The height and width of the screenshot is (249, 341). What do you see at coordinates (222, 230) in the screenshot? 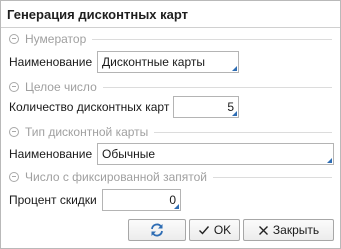
I see `ok-button-label: OK` at bounding box center [222, 230].